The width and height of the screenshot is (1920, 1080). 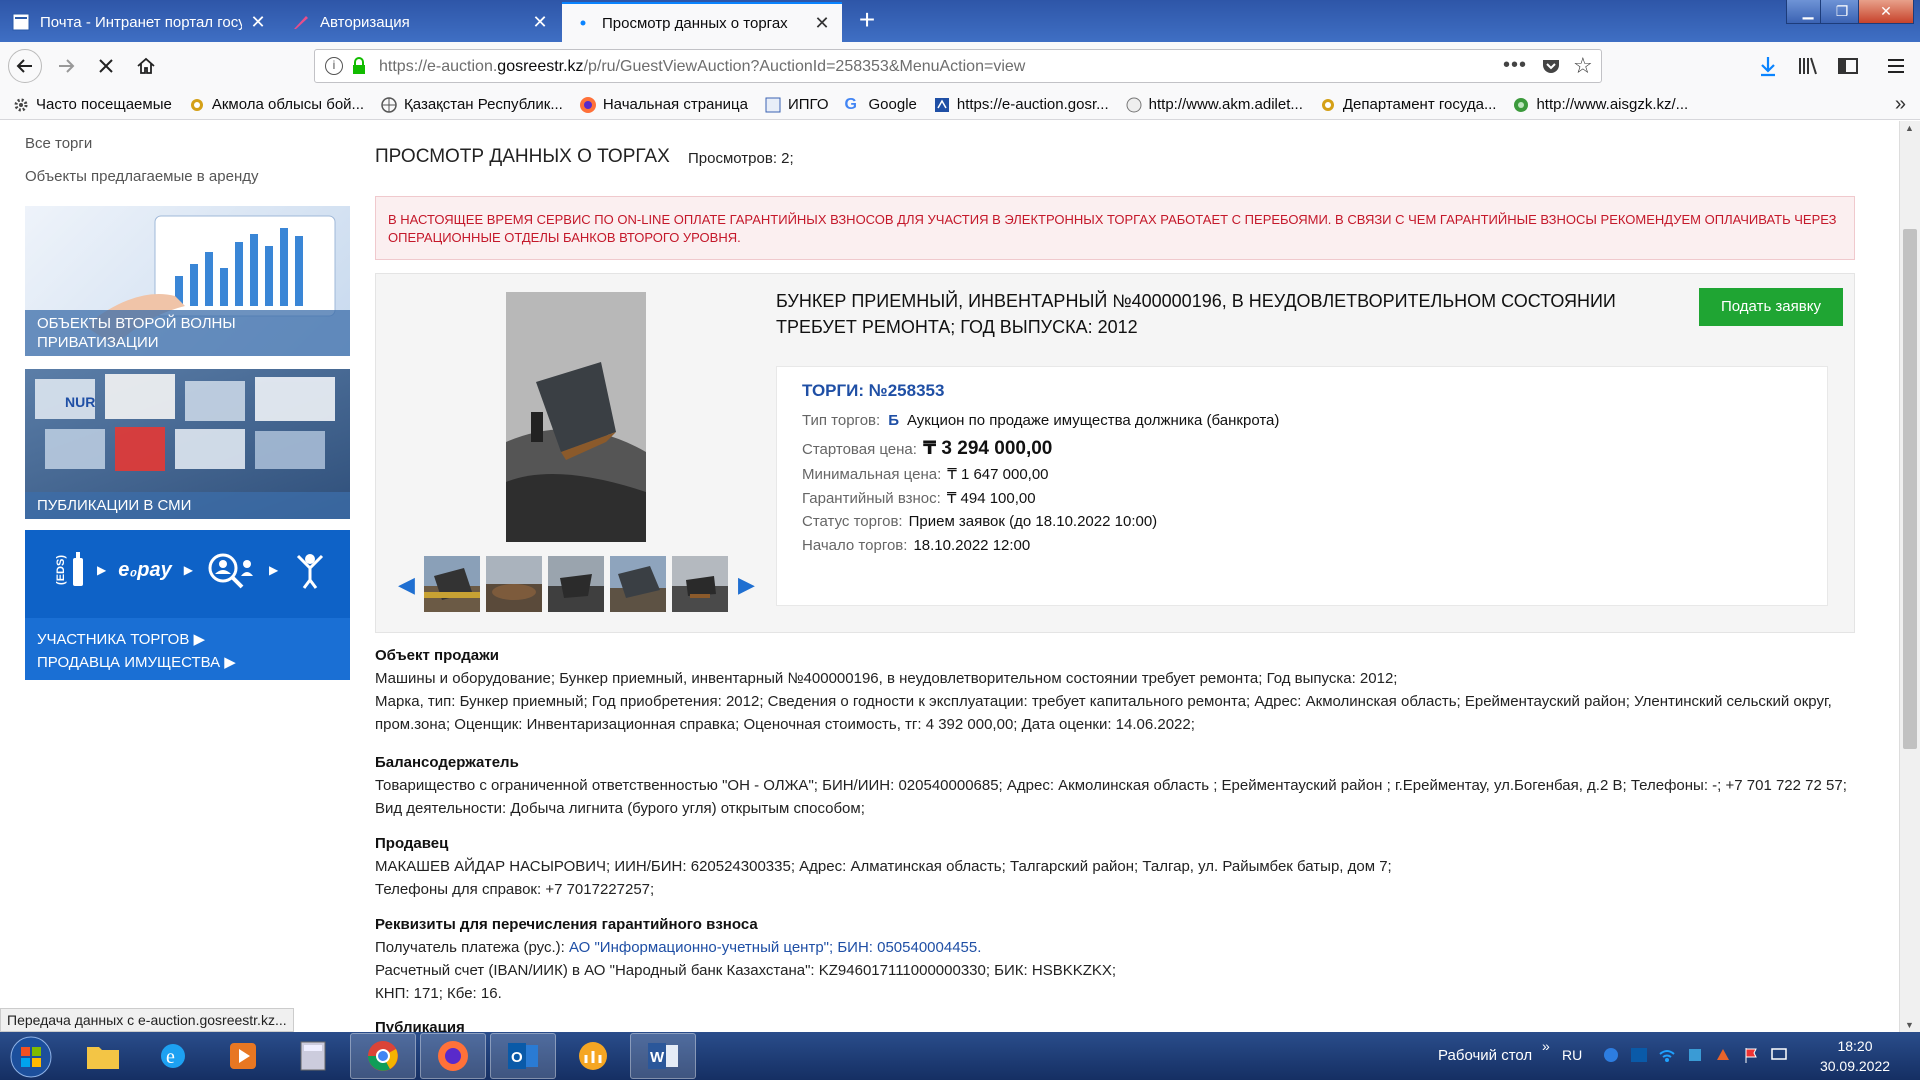 I want to click on pocket-icon, so click(x=1551, y=66).